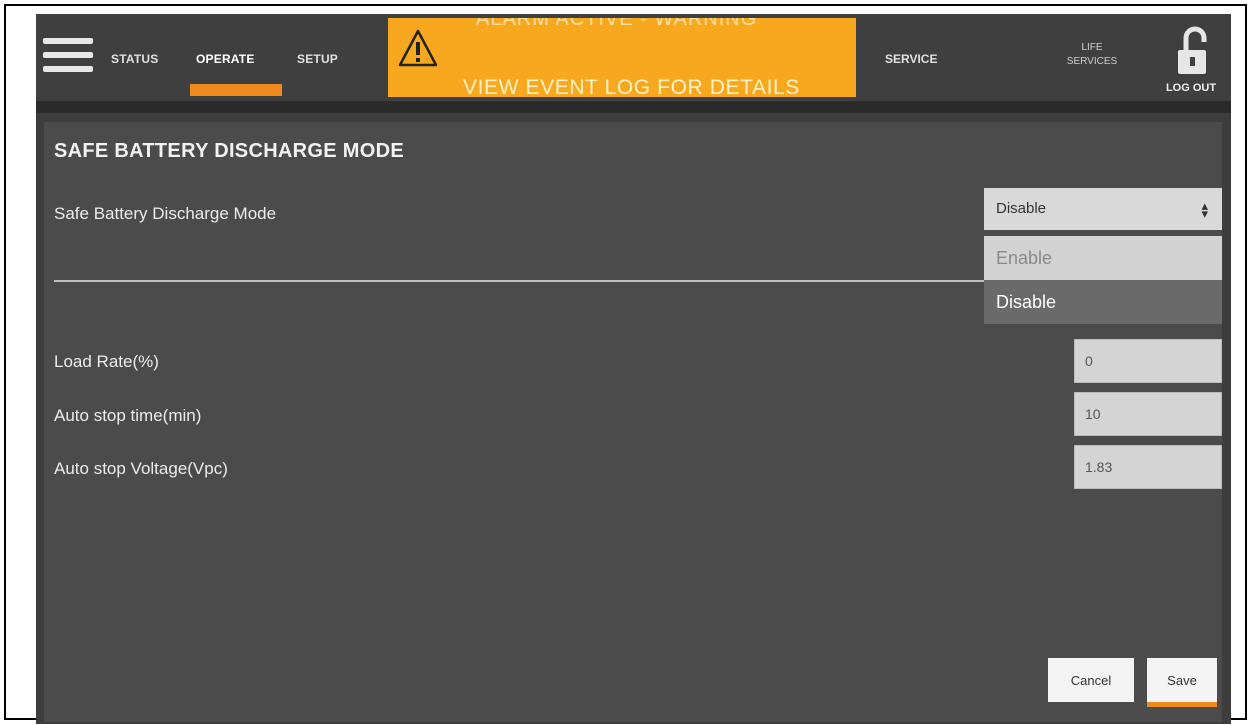 This screenshot has width=1257, height=725. Describe the element at coordinates (1103, 258) in the screenshot. I see `mode-option-enable: Enable` at that location.